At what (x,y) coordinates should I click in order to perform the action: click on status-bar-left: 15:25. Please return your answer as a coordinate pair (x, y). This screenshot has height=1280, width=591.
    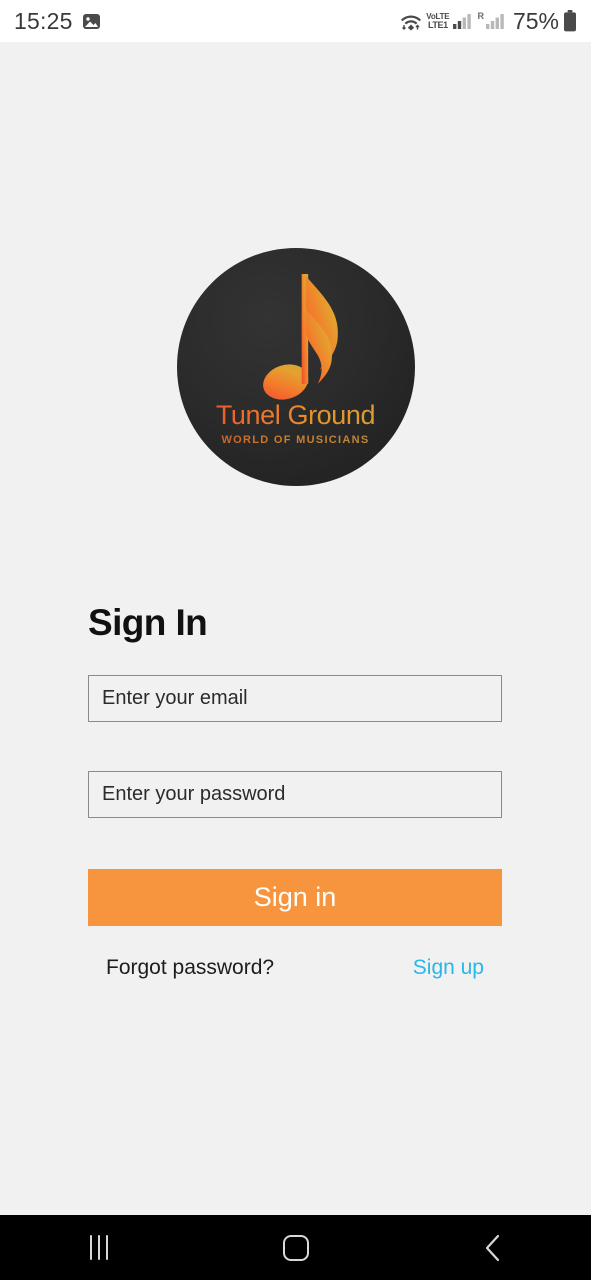
    Looking at the image, I should click on (57, 21).